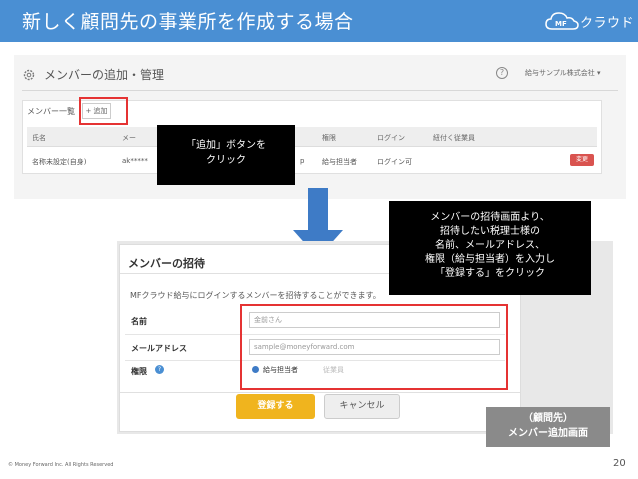 Image resolution: width=638 pixels, height=479 pixels. What do you see at coordinates (490, 231) in the screenshot?
I see `callout-invite-line2: 招待したい税理士様の` at bounding box center [490, 231].